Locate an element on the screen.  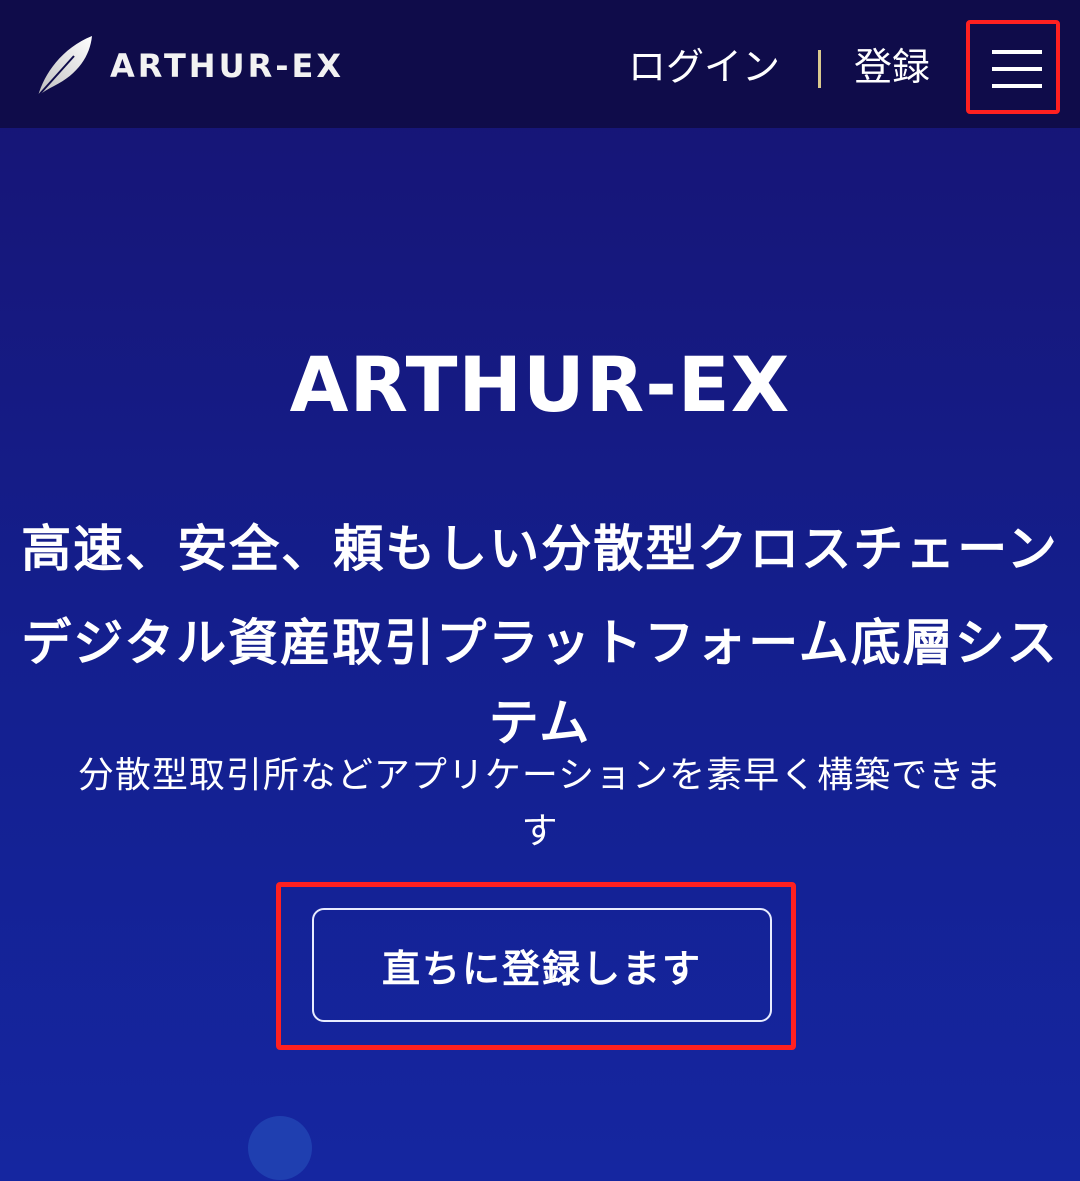
hero-heading-line1: 高速、安全、頼もしい分散型クロスチェーン is located at coordinates (540, 549).